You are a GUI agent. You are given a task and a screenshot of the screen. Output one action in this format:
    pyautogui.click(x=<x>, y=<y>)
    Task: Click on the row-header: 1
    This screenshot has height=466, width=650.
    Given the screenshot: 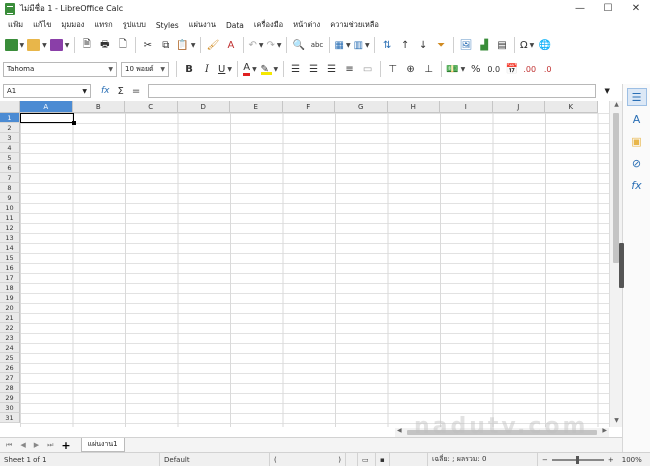 What is the action you would take?
    pyautogui.click(x=10, y=118)
    